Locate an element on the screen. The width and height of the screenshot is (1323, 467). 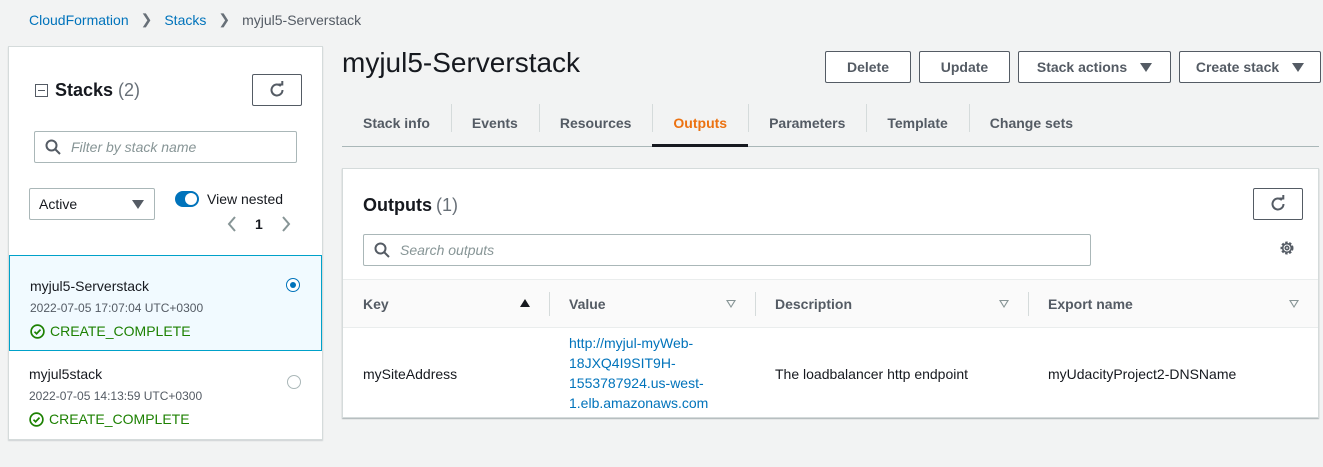
delete-button: Delete is located at coordinates (868, 67).